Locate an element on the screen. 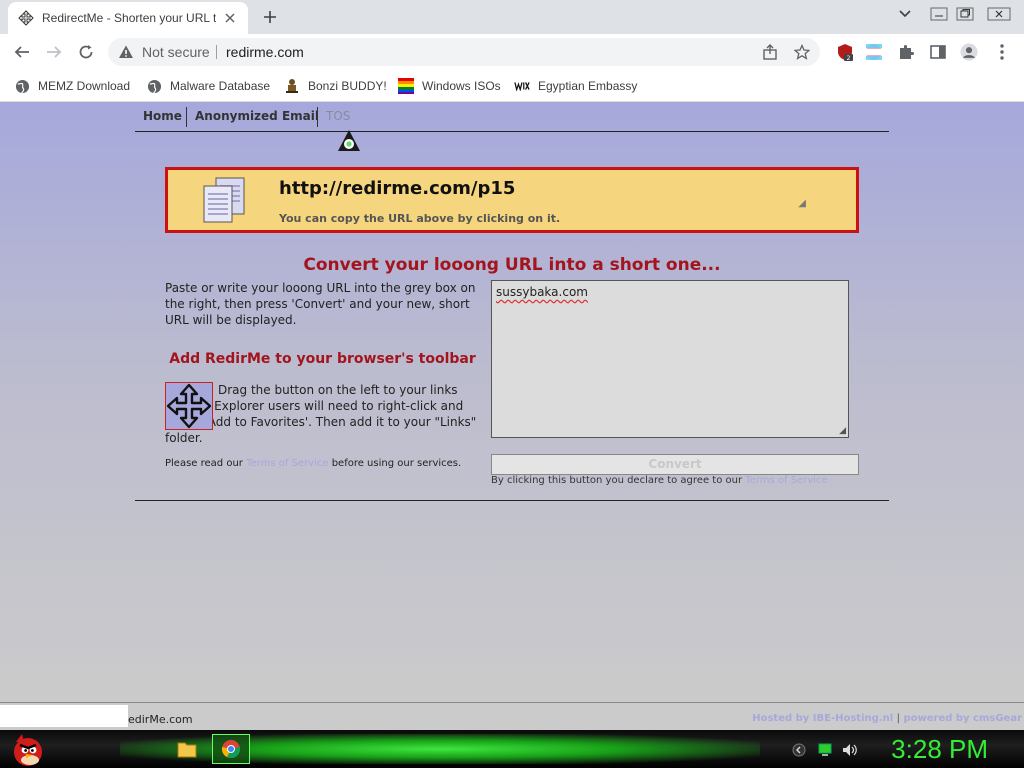  volume-speaker-icon is located at coordinates (849, 749).